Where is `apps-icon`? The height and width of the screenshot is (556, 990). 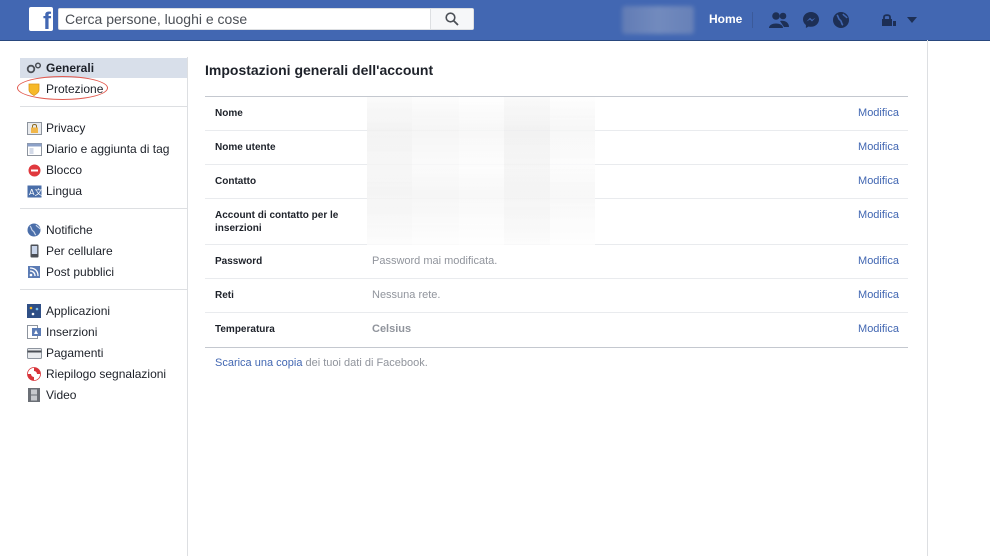
apps-icon is located at coordinates (34, 311).